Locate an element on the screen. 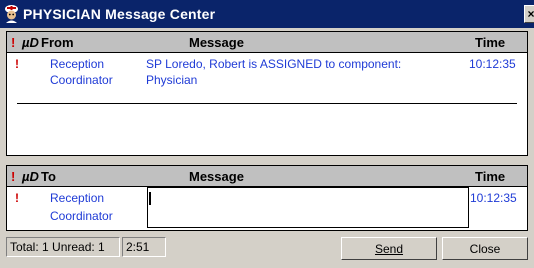 Image resolution: width=534 pixels, height=268 pixels. send-button-label: Send is located at coordinates (389, 248).